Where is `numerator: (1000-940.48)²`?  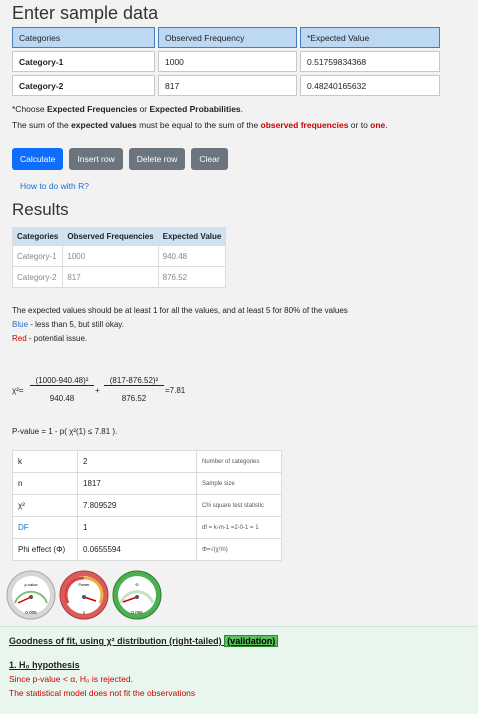
numerator: (1000-940.48)² is located at coordinates (62, 380).